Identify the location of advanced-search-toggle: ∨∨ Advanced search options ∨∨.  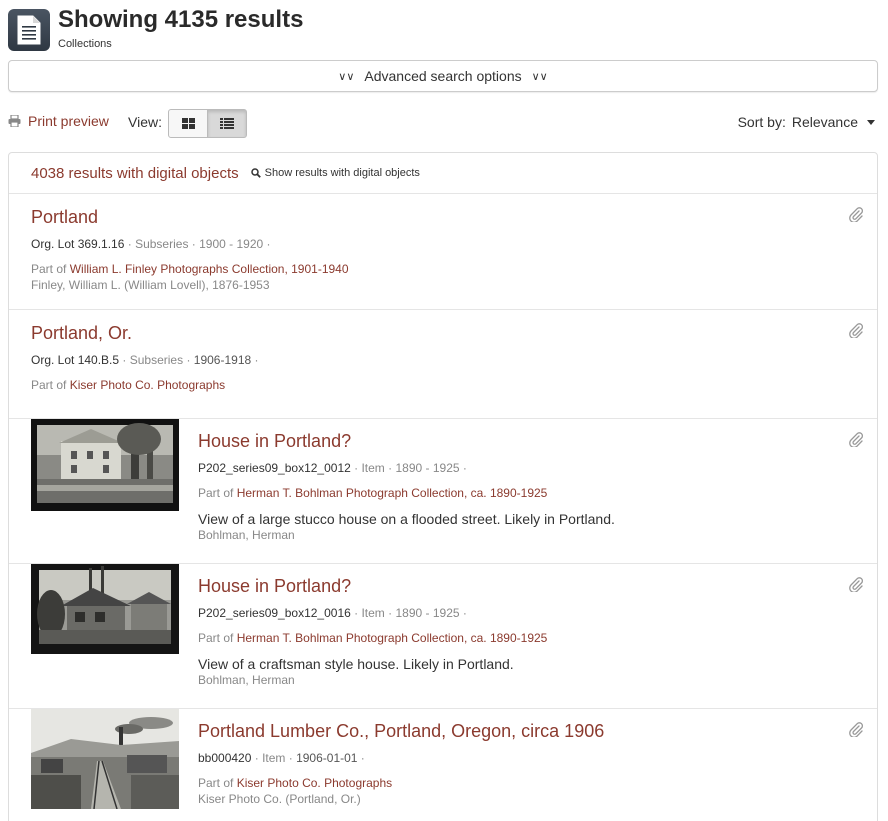
(443, 76).